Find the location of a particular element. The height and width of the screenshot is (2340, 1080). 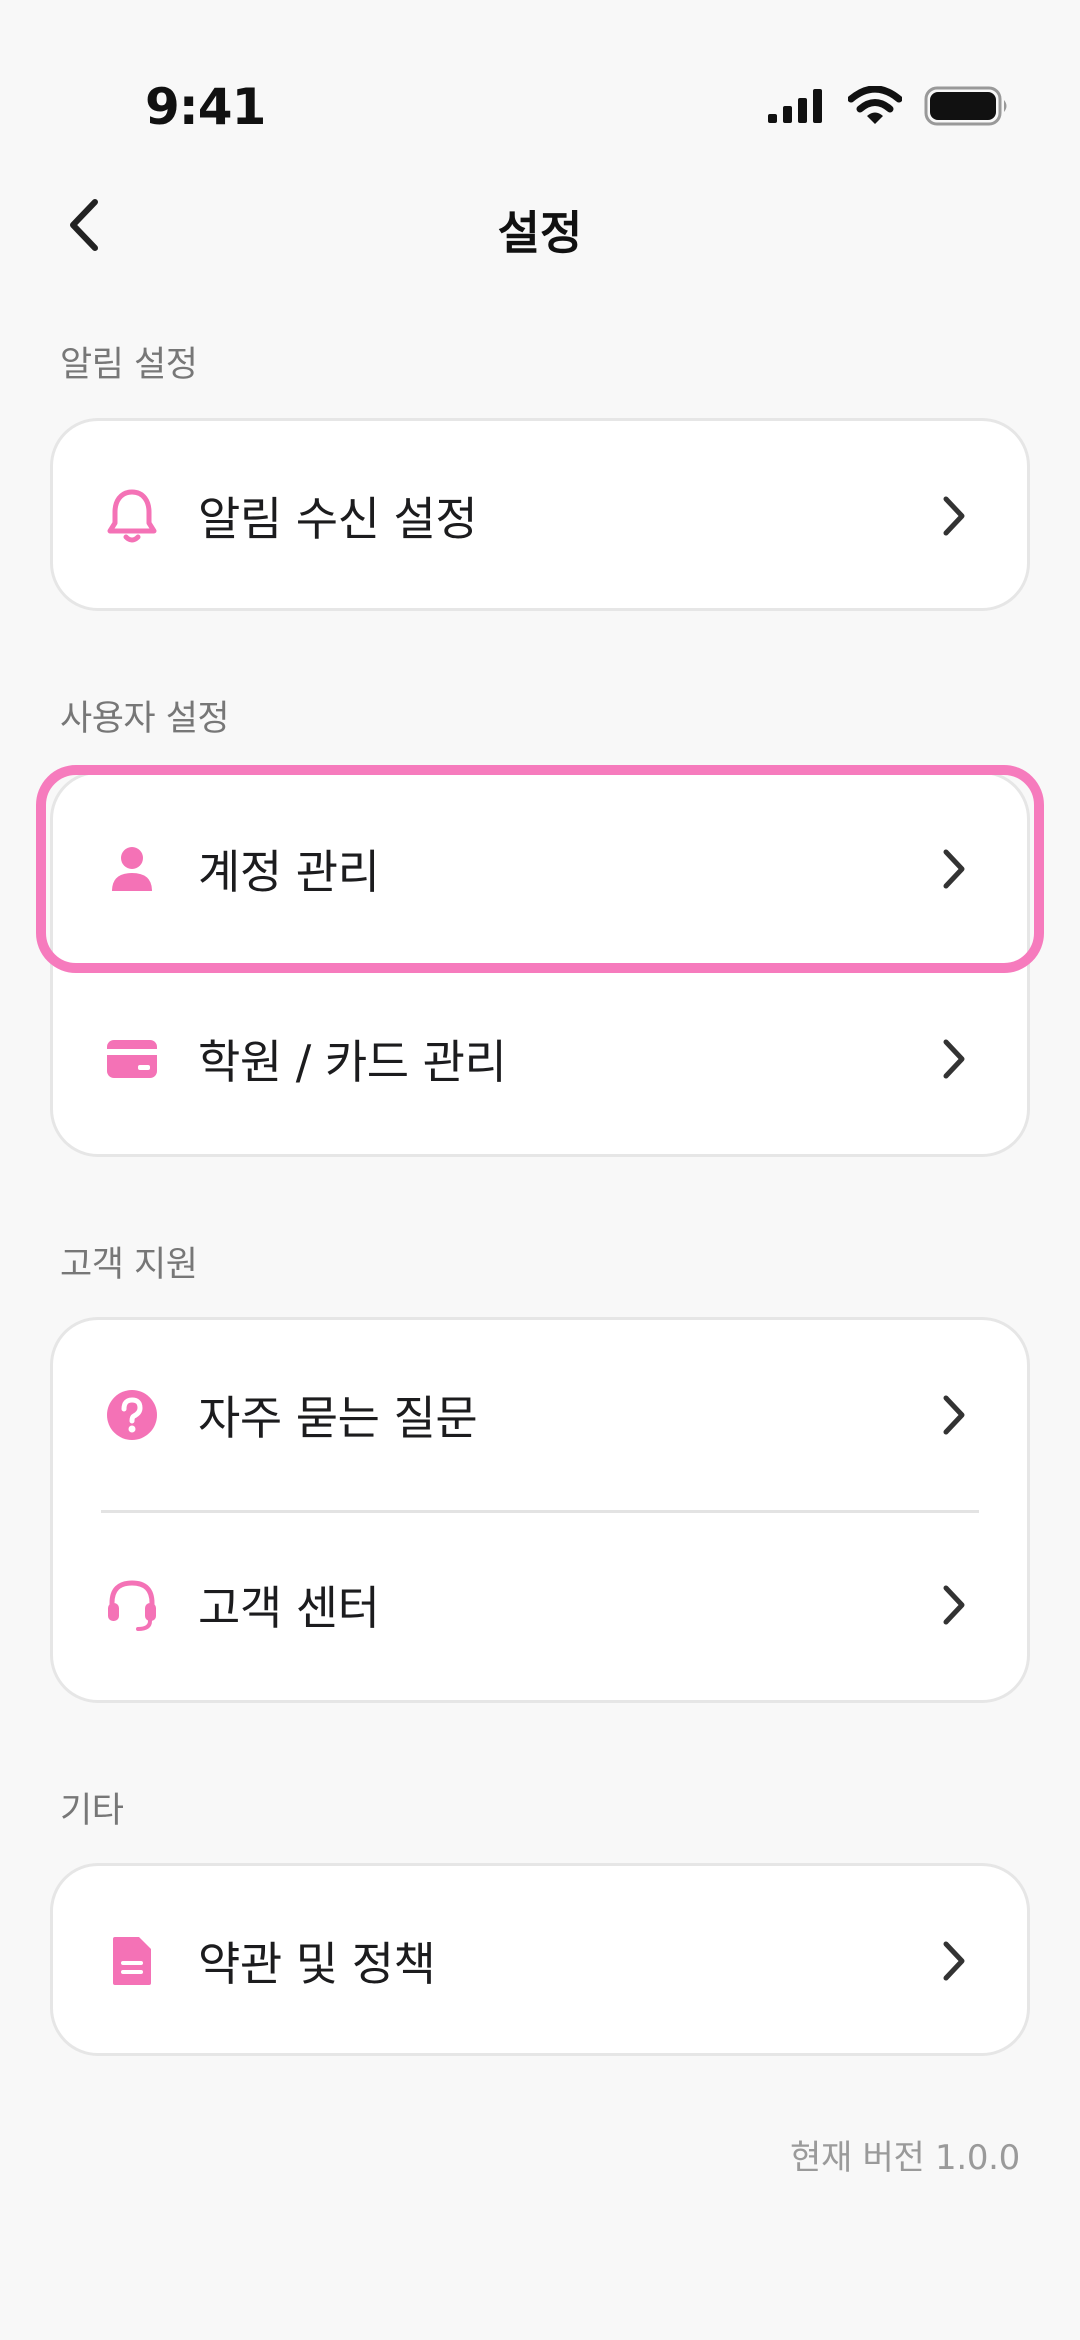

headset-icon is located at coordinates (132, 1605).